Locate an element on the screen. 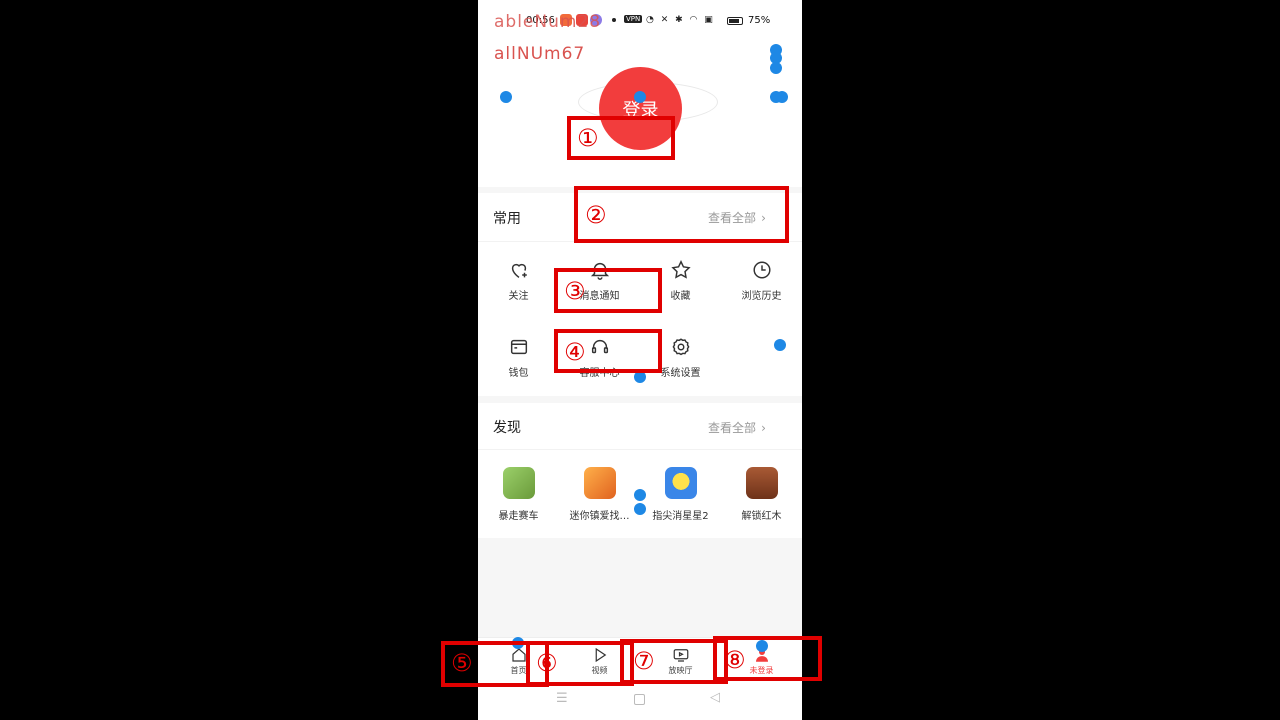 Image resolution: width=1280 pixels, height=720 pixels. star-icon is located at coordinates (680, 269).